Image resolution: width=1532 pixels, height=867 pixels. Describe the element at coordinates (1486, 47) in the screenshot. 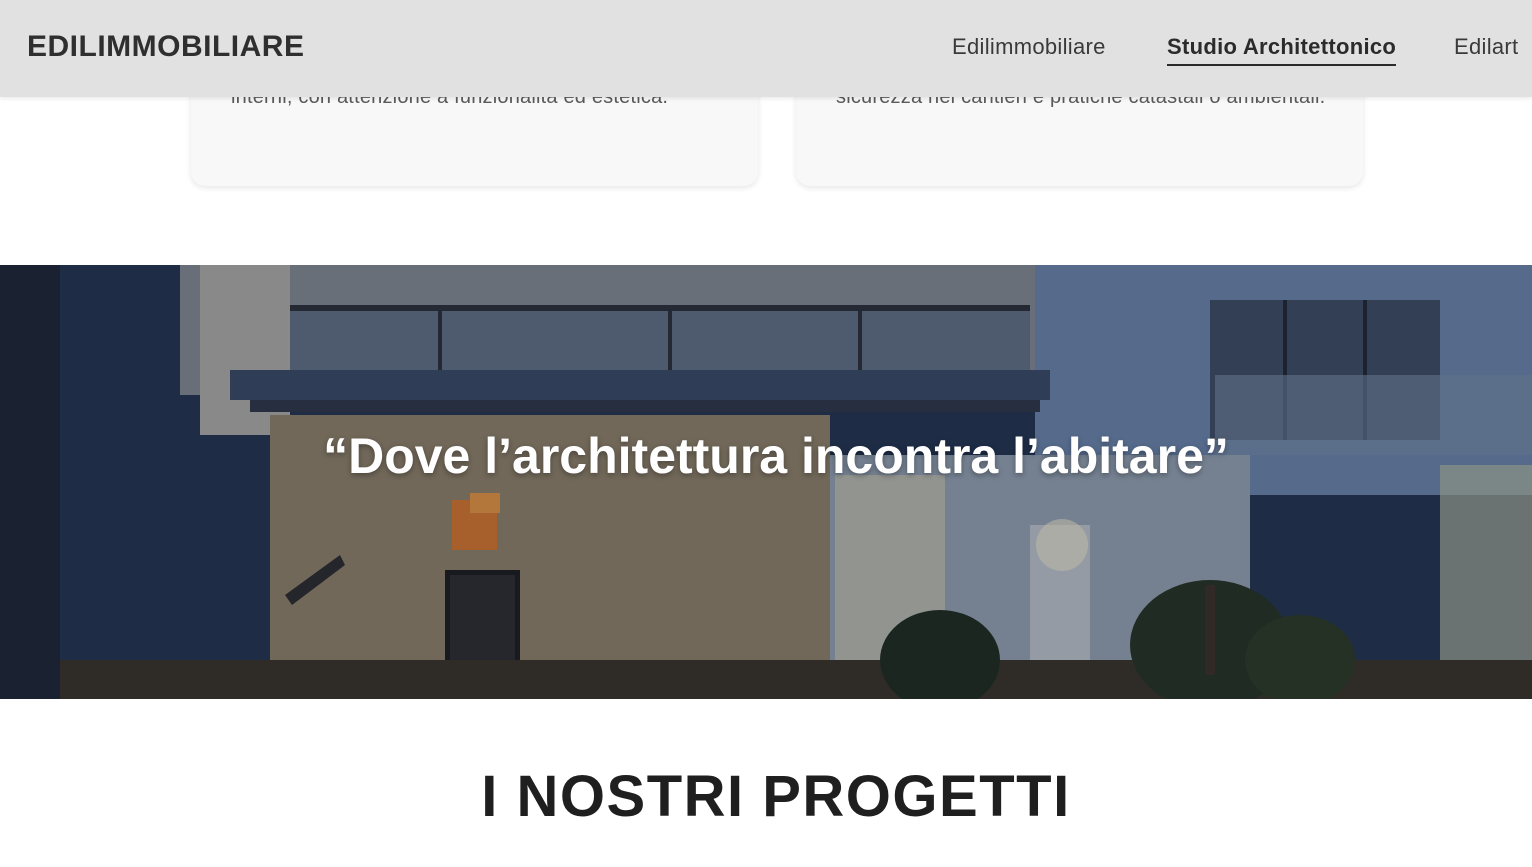

I see `nav-item-edilart: Edilart` at that location.